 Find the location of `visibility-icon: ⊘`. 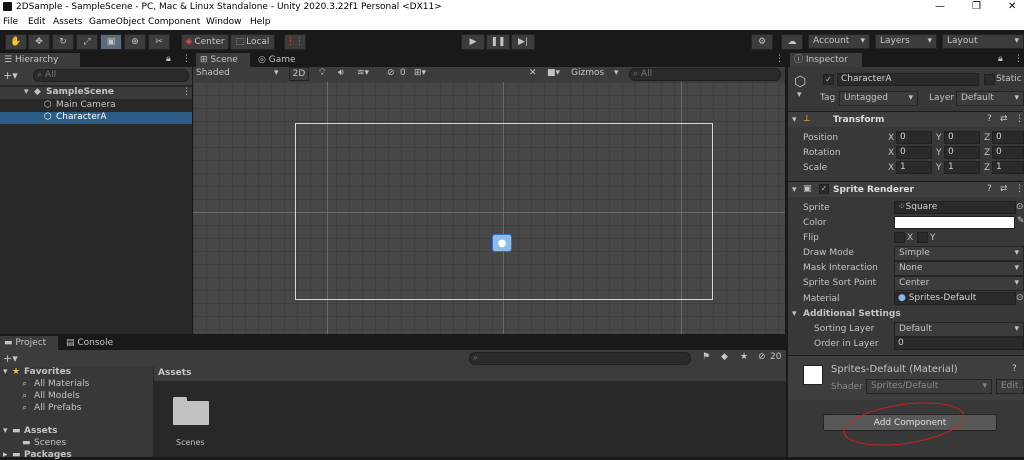

visibility-icon: ⊘ is located at coordinates (391, 73).